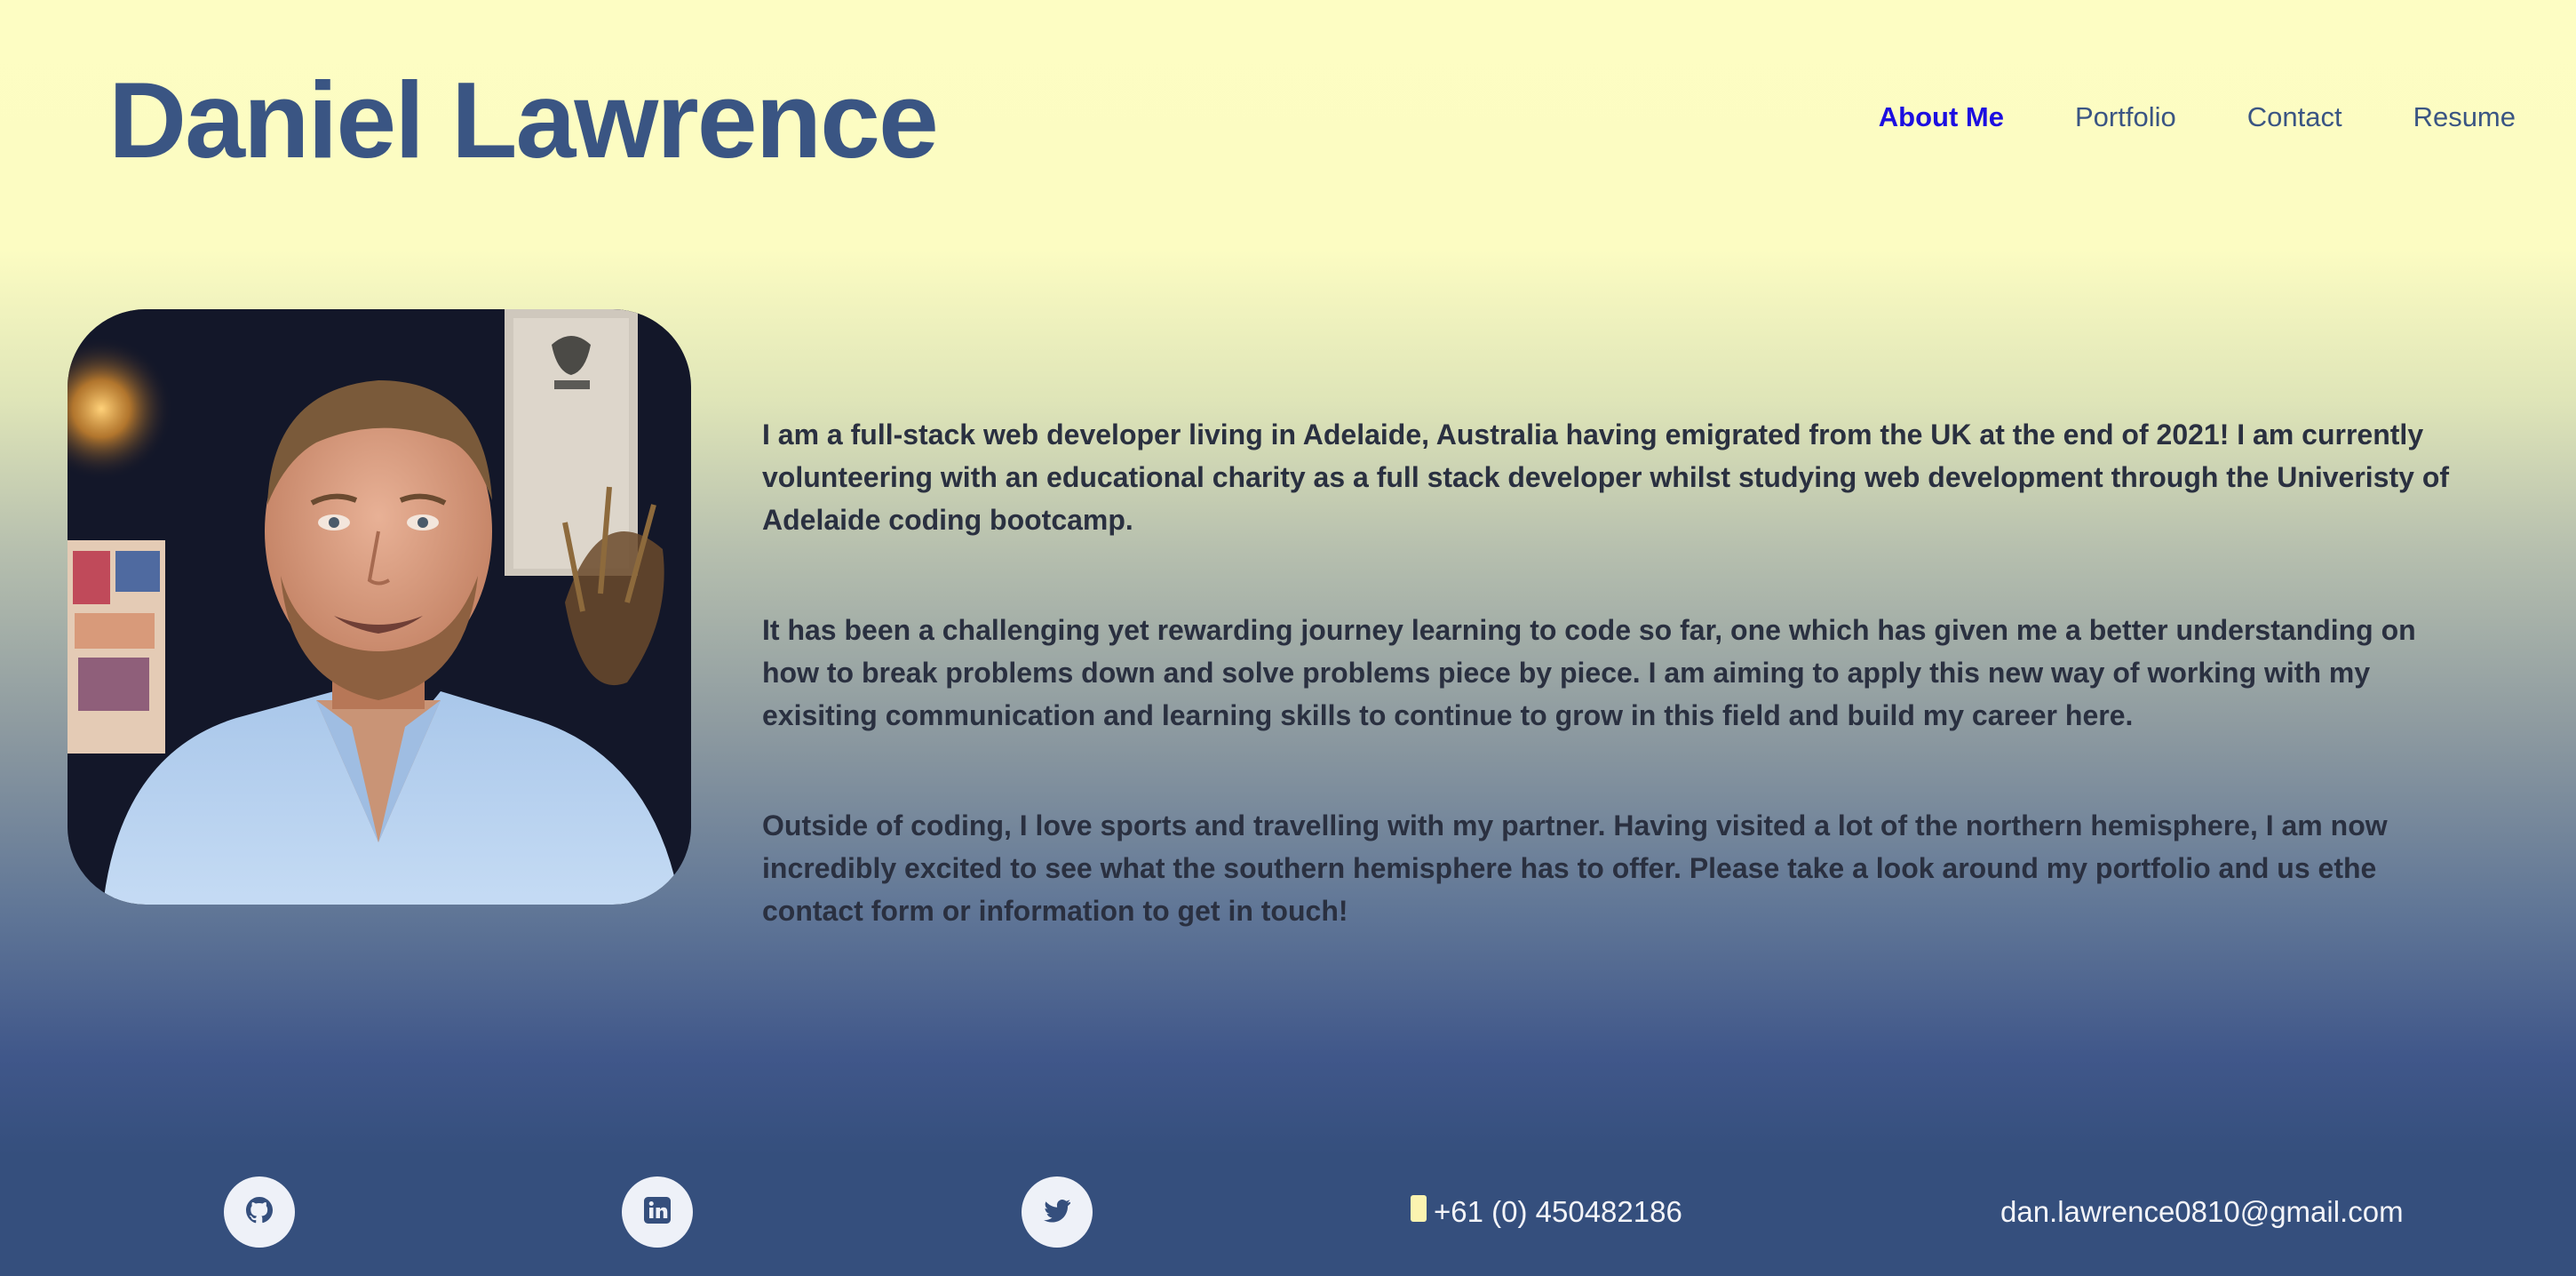 The height and width of the screenshot is (1276, 2576). I want to click on phone-number: +61 (0) 450482186, so click(1546, 1212).